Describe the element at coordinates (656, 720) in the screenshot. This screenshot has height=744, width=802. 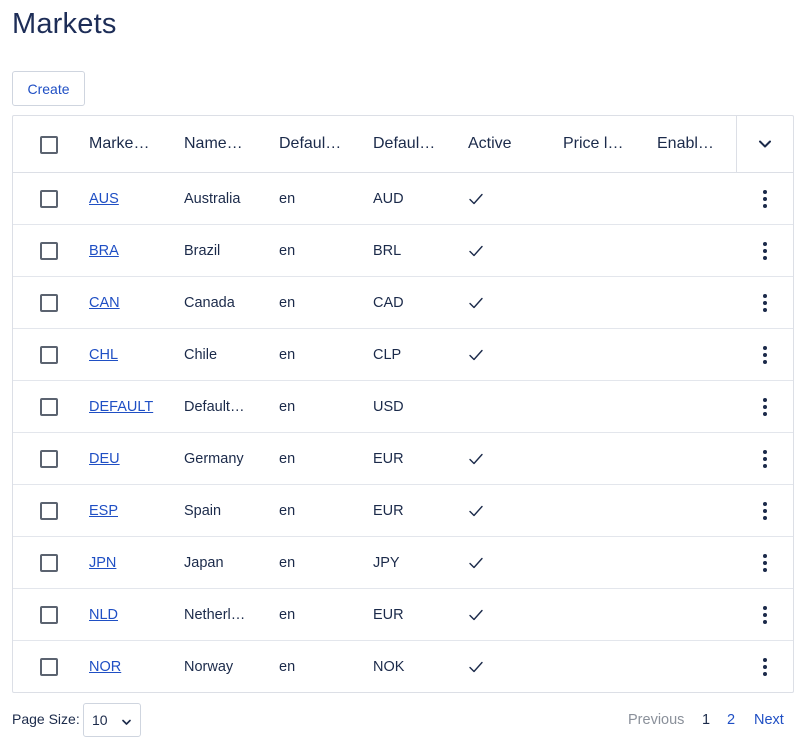
I see `previous-page-button: Previous` at that location.